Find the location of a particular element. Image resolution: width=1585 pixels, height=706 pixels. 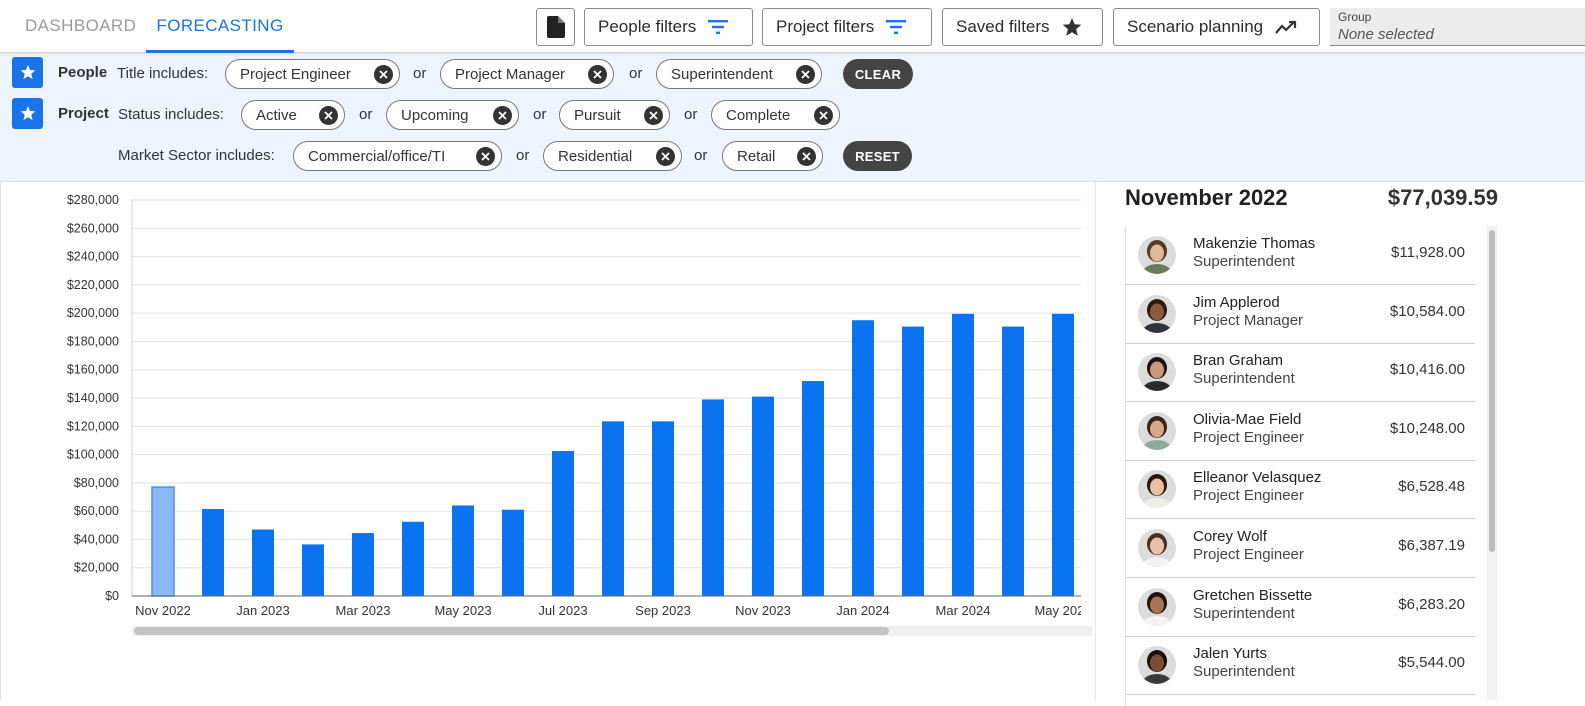

people-saved-star-button is located at coordinates (27, 72).